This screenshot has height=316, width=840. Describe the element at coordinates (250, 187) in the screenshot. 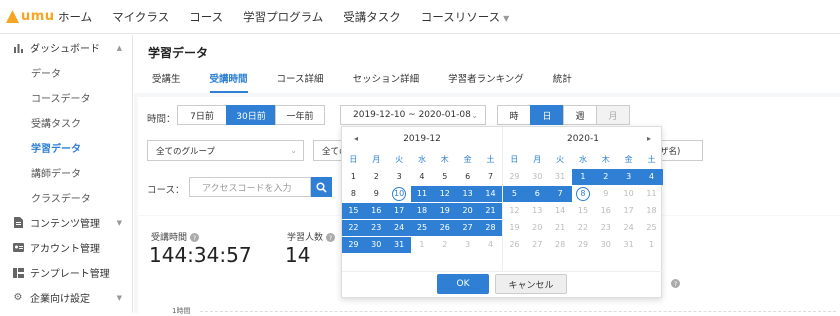

I see `course-code-input: アクセスコードを入力` at that location.